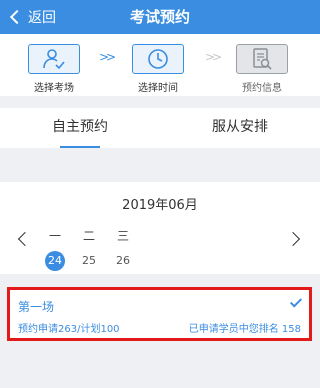 The image size is (320, 388). Describe the element at coordinates (88, 236) in the screenshot. I see `weekday-label: 二` at that location.